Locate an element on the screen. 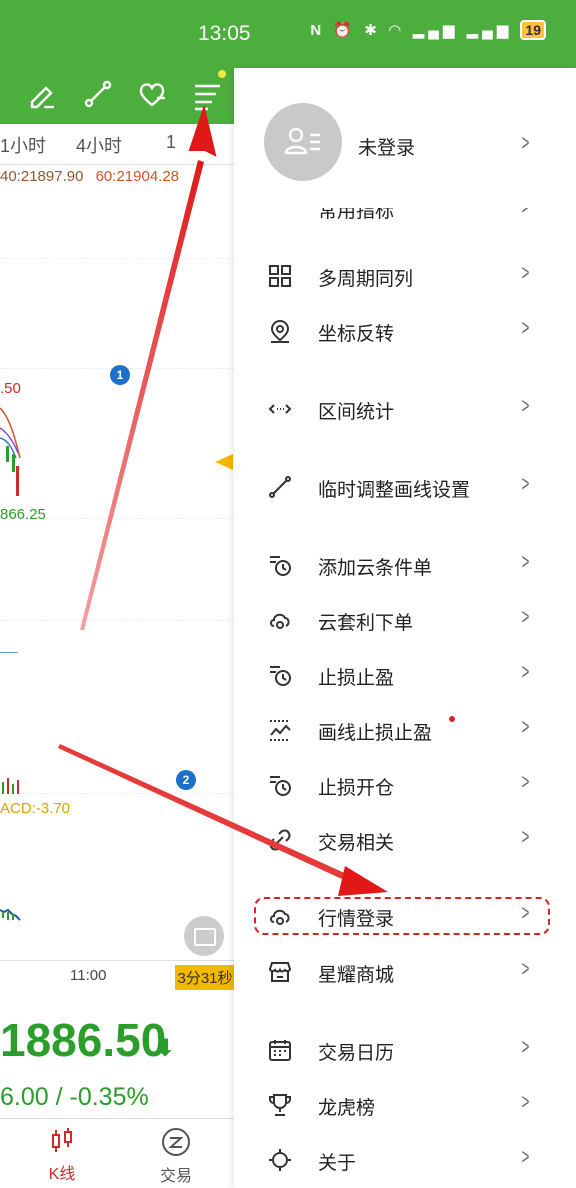  avatar is located at coordinates (303, 142).